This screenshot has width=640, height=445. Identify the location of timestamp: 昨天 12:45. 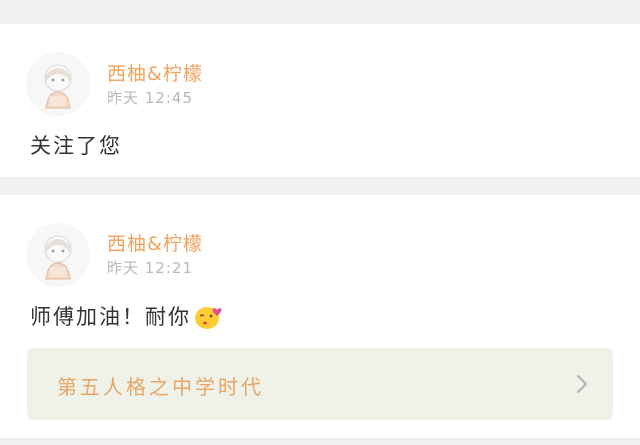
(150, 98).